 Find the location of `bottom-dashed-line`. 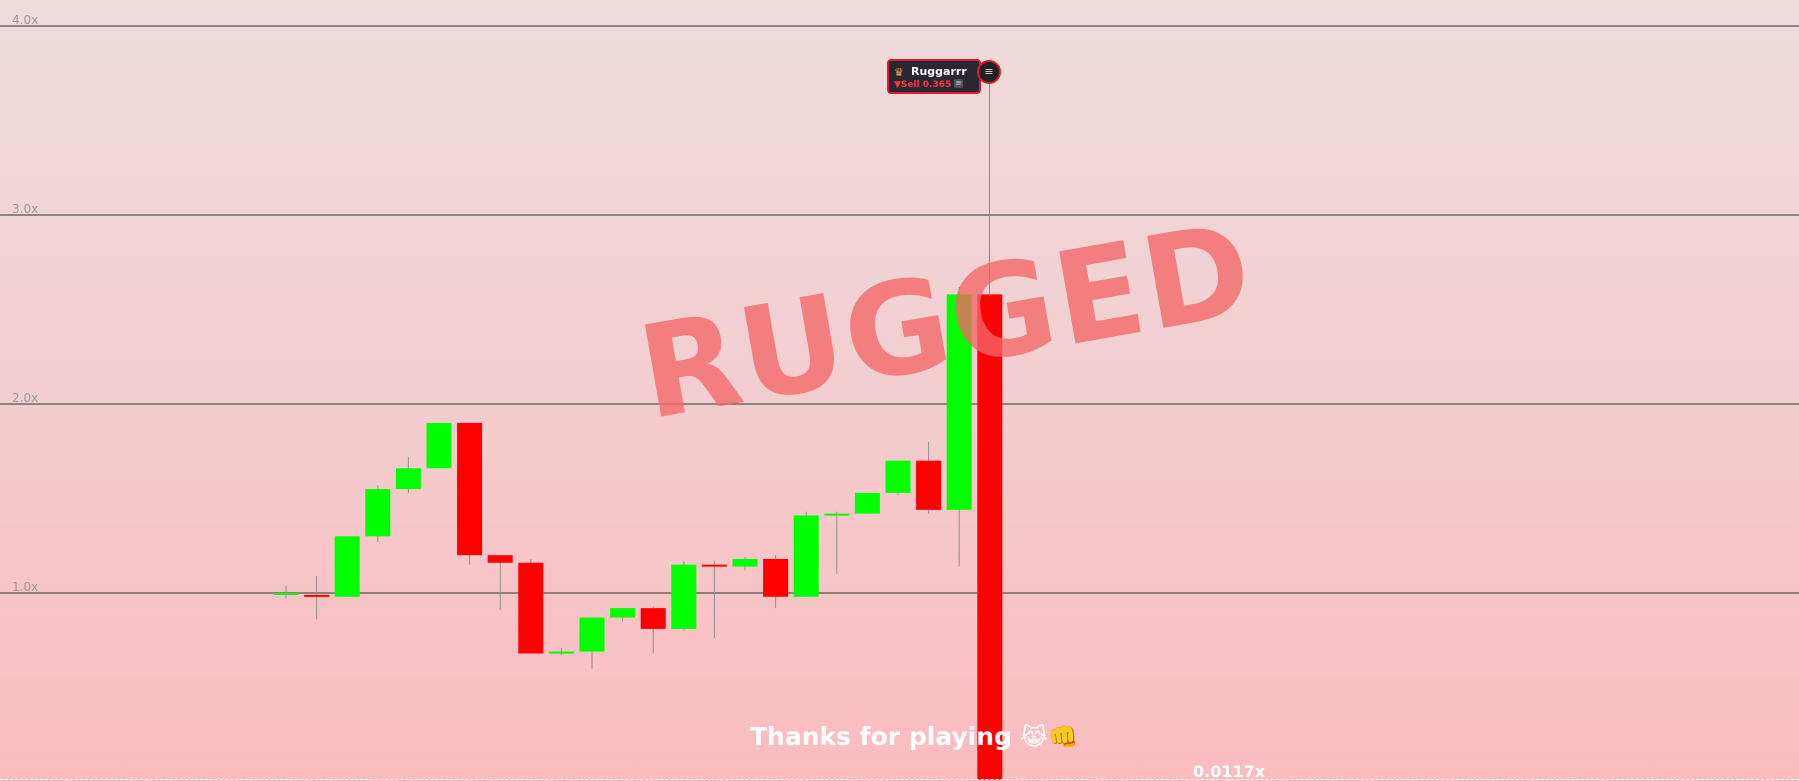

bottom-dashed-line is located at coordinates (899, 779).